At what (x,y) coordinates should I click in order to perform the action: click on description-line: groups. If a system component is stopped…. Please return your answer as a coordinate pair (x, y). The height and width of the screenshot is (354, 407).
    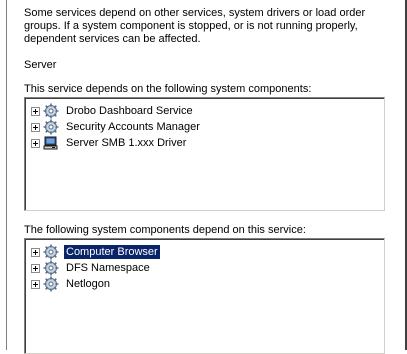
    Looking at the image, I should click on (191, 26).